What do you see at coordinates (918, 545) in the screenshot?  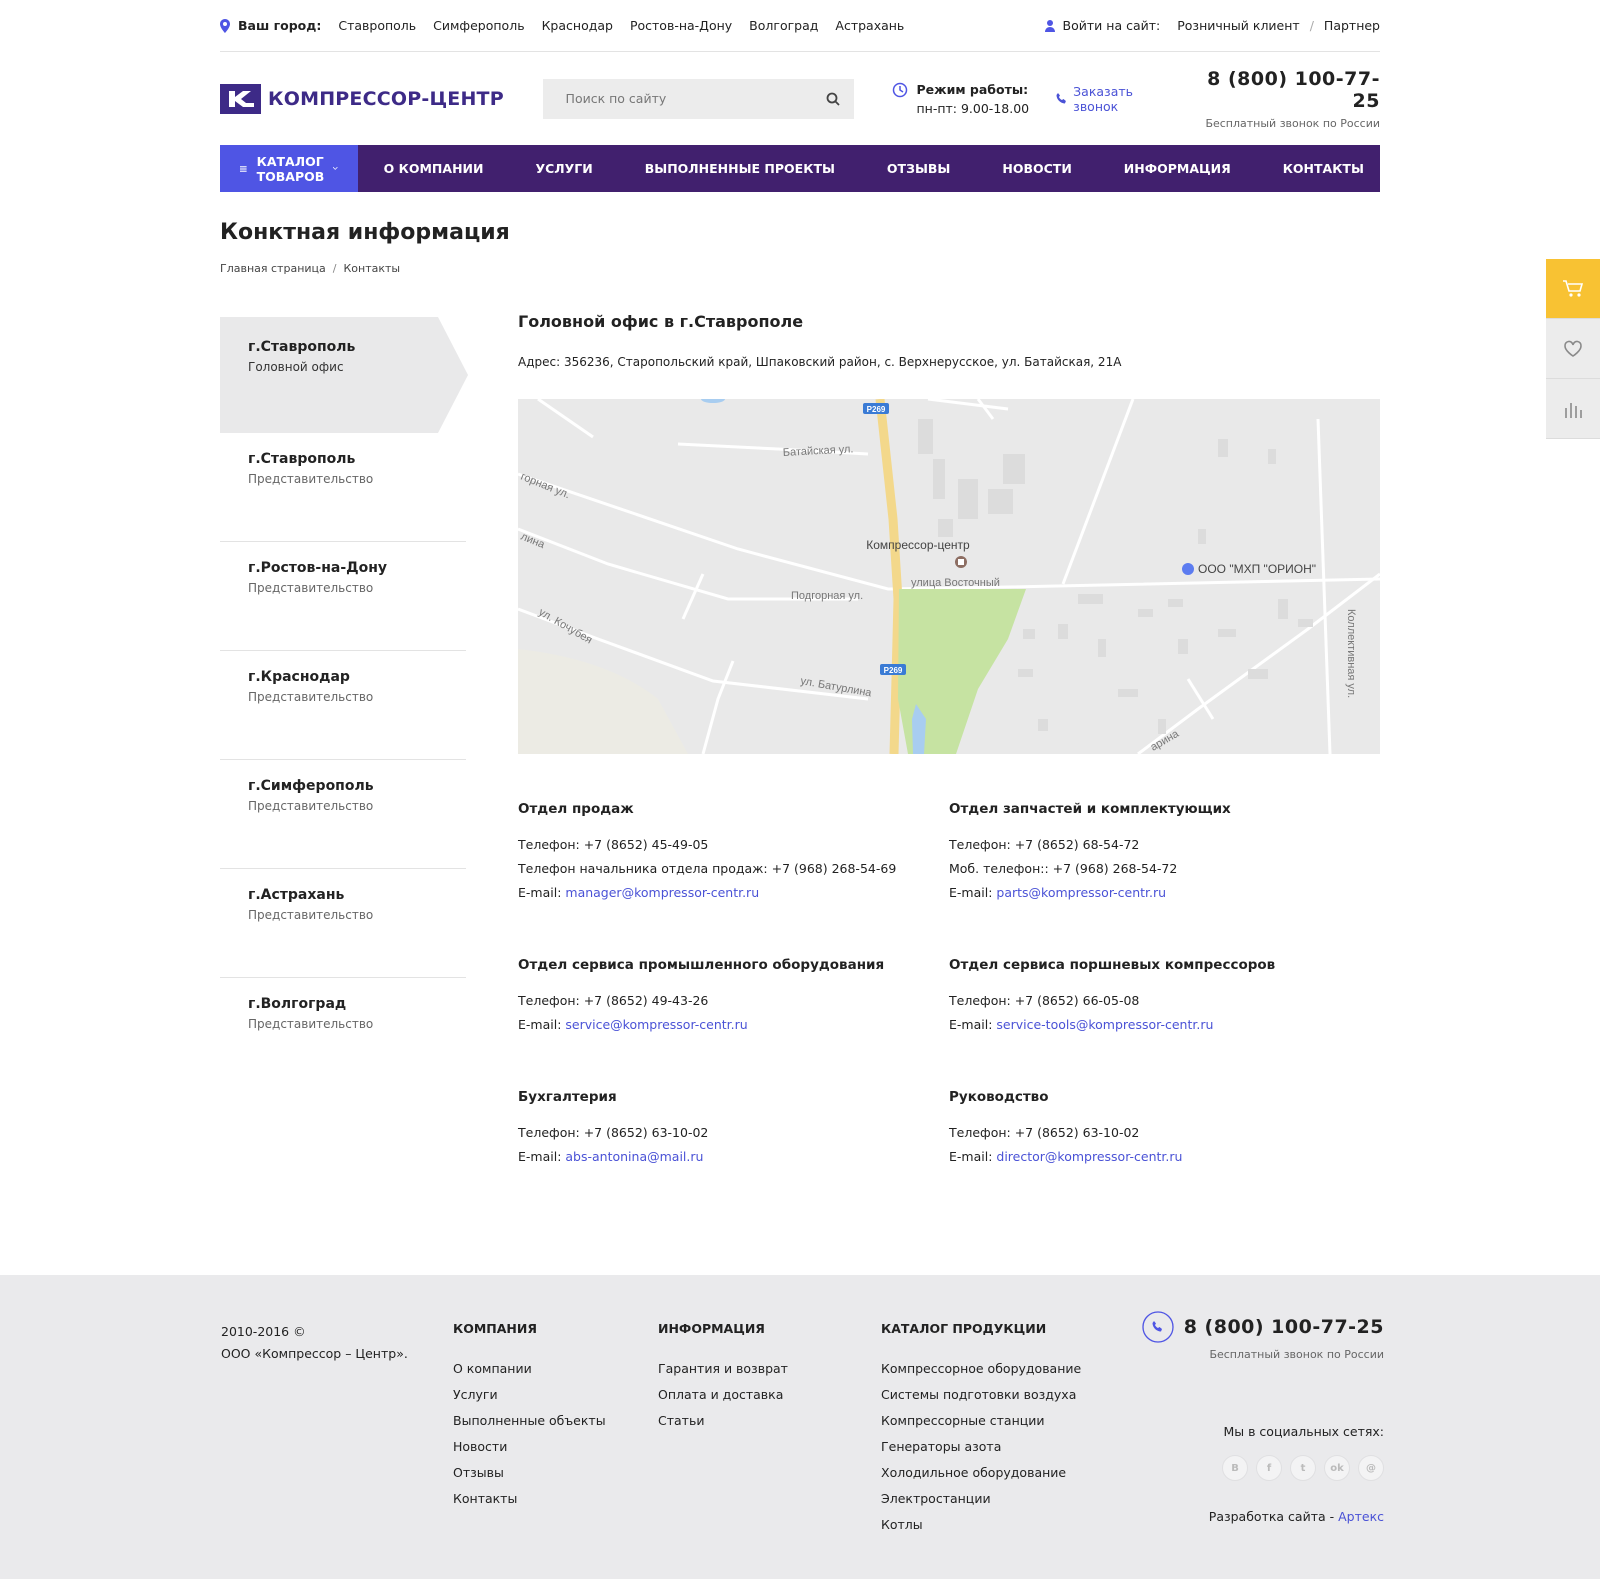 I see `map-place-label: Компрессор-центр` at bounding box center [918, 545].